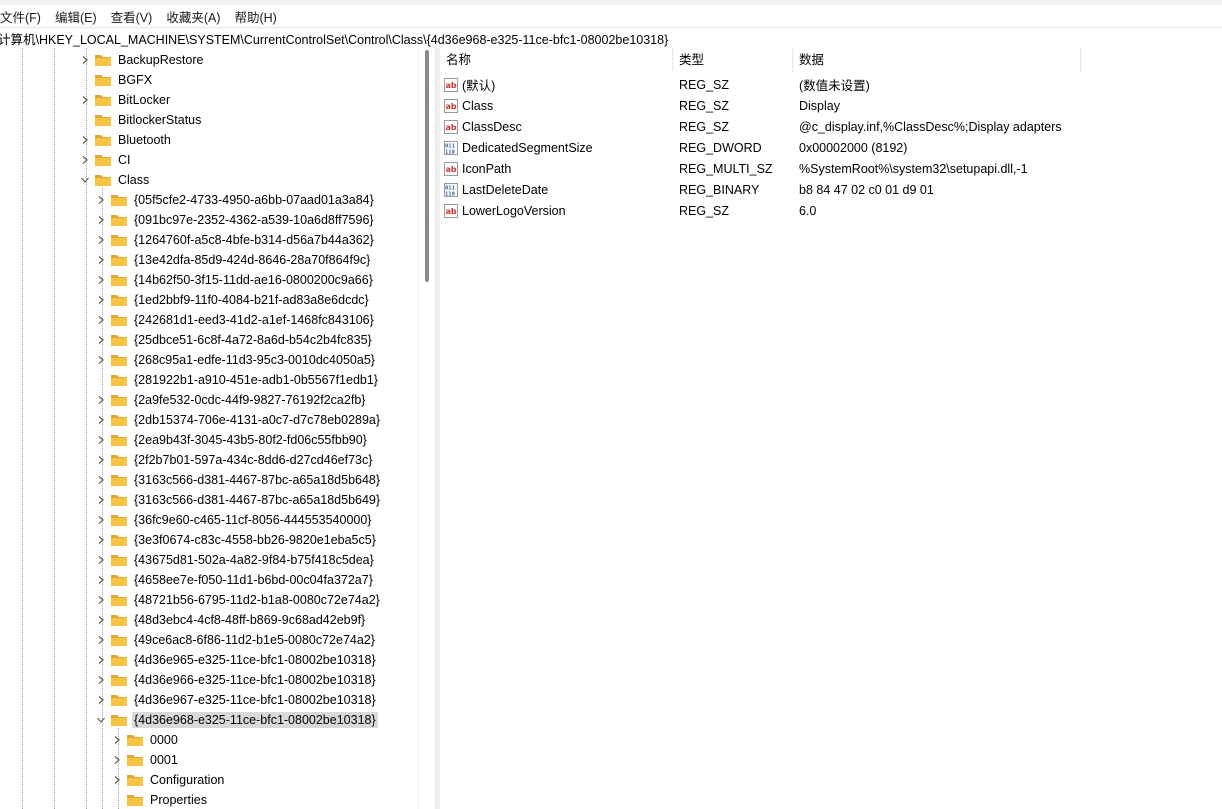  Describe the element at coordinates (254, 360) in the screenshot. I see `tree-item-label: {268c95a1-edfe-11d3-95c3-0010dc4050a5}` at that location.